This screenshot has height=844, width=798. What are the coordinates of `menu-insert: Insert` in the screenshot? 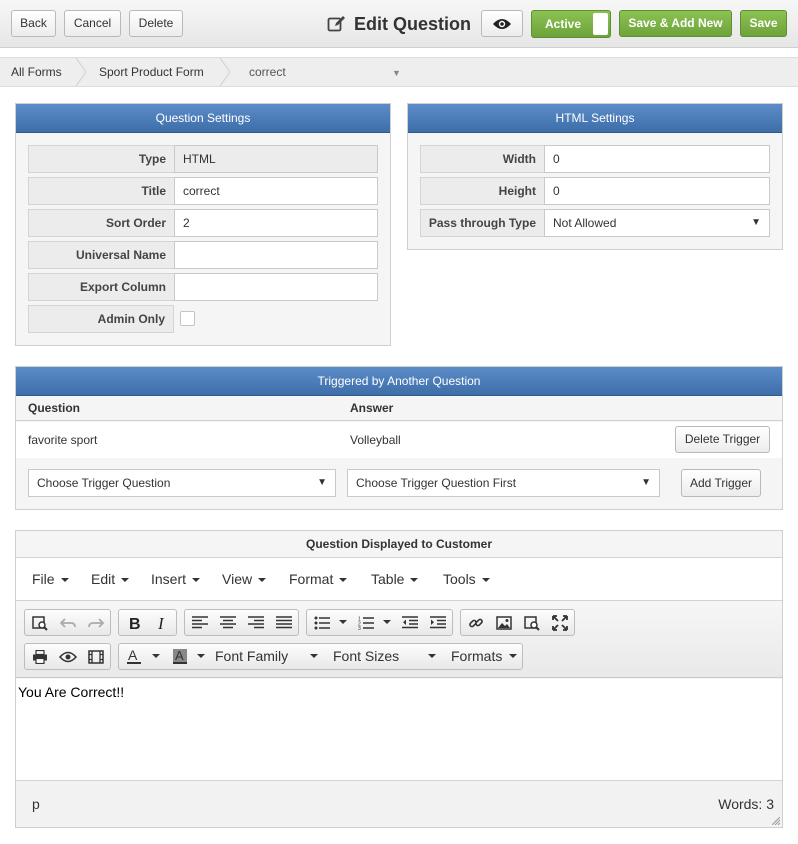 It's located at (176, 579).